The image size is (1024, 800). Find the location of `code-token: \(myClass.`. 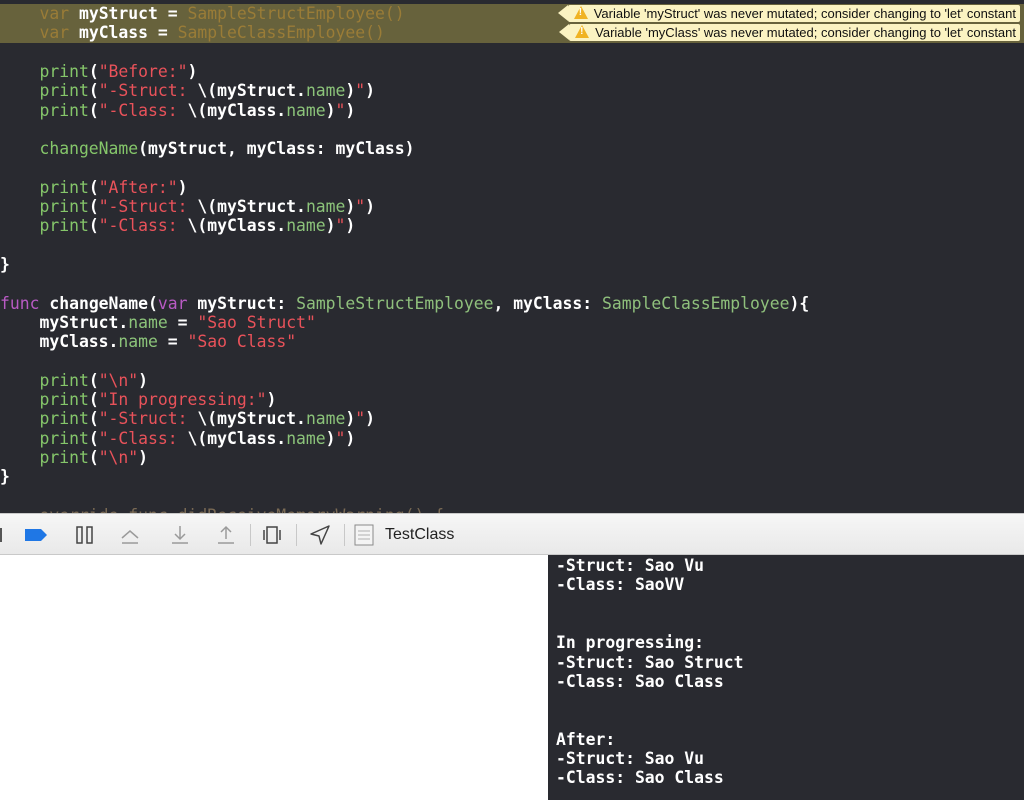

code-token: \(myClass. is located at coordinates (237, 226).